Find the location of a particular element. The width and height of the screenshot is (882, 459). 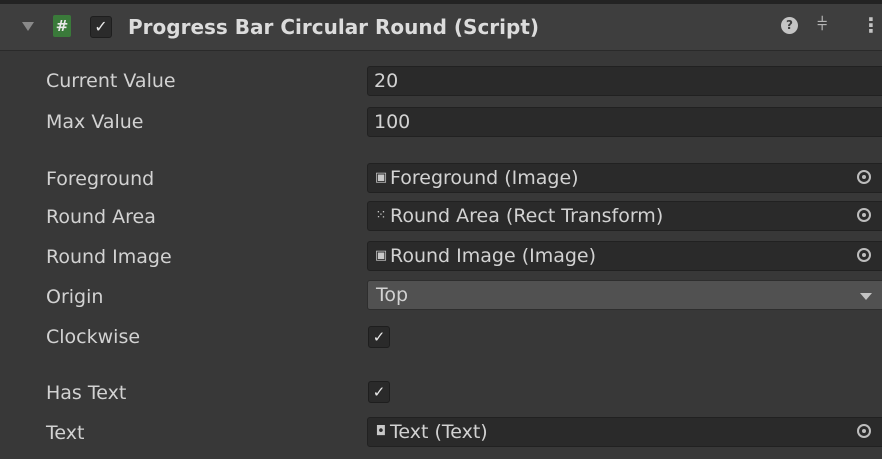

help-icon: ? is located at coordinates (789, 25).